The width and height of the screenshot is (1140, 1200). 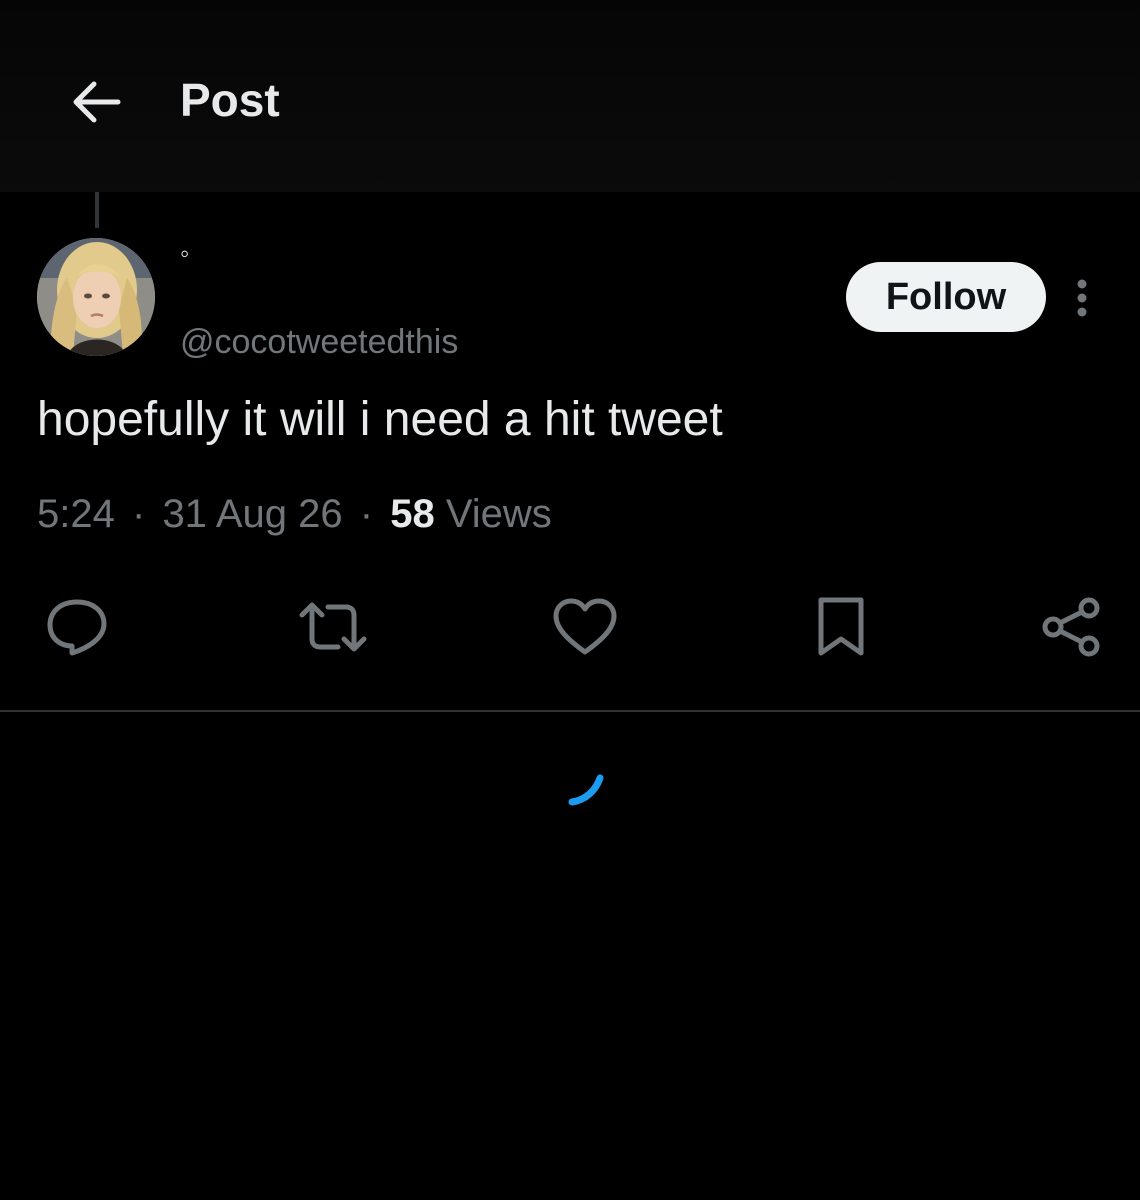 I want to click on tweet-date: 31 Aug 26, so click(x=252, y=514).